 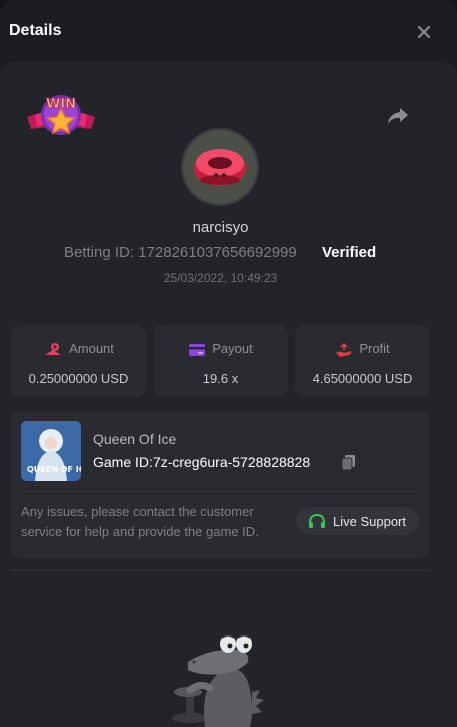 I want to click on stat-label-payout: Payout, so click(x=232, y=348).